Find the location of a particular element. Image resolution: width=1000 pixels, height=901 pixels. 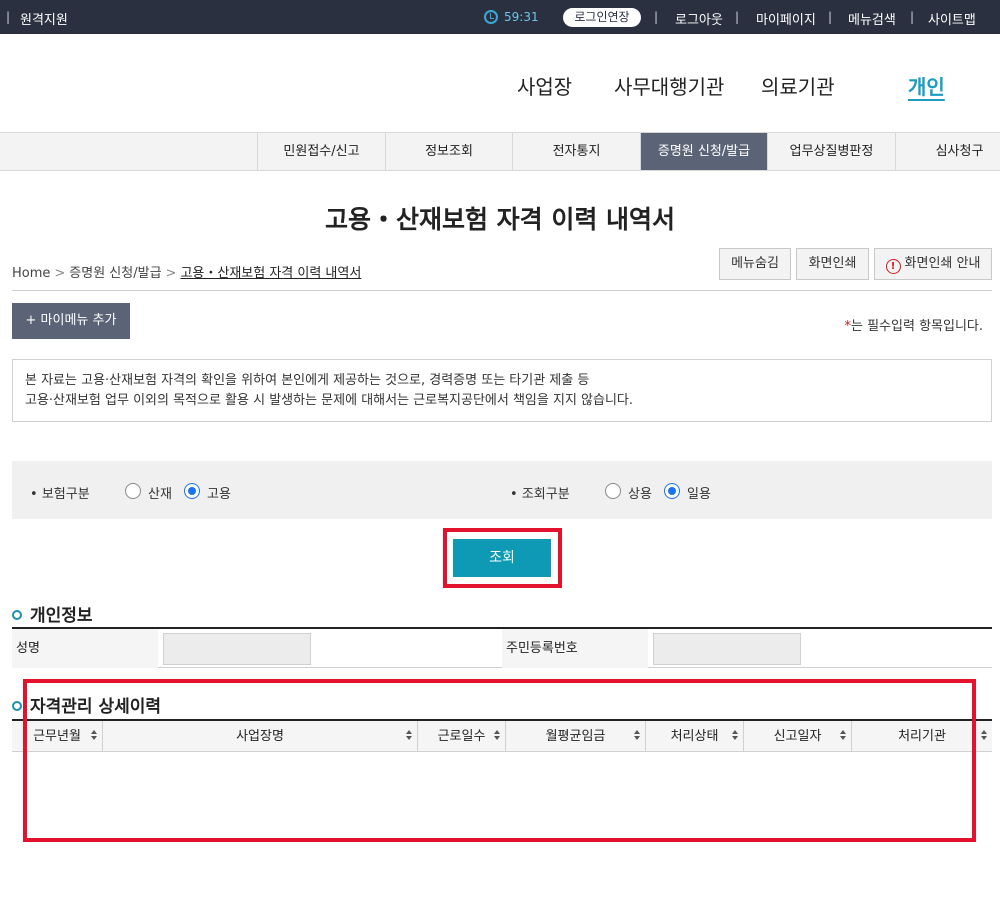

mypage-link: 마이페이지 is located at coordinates (786, 18).